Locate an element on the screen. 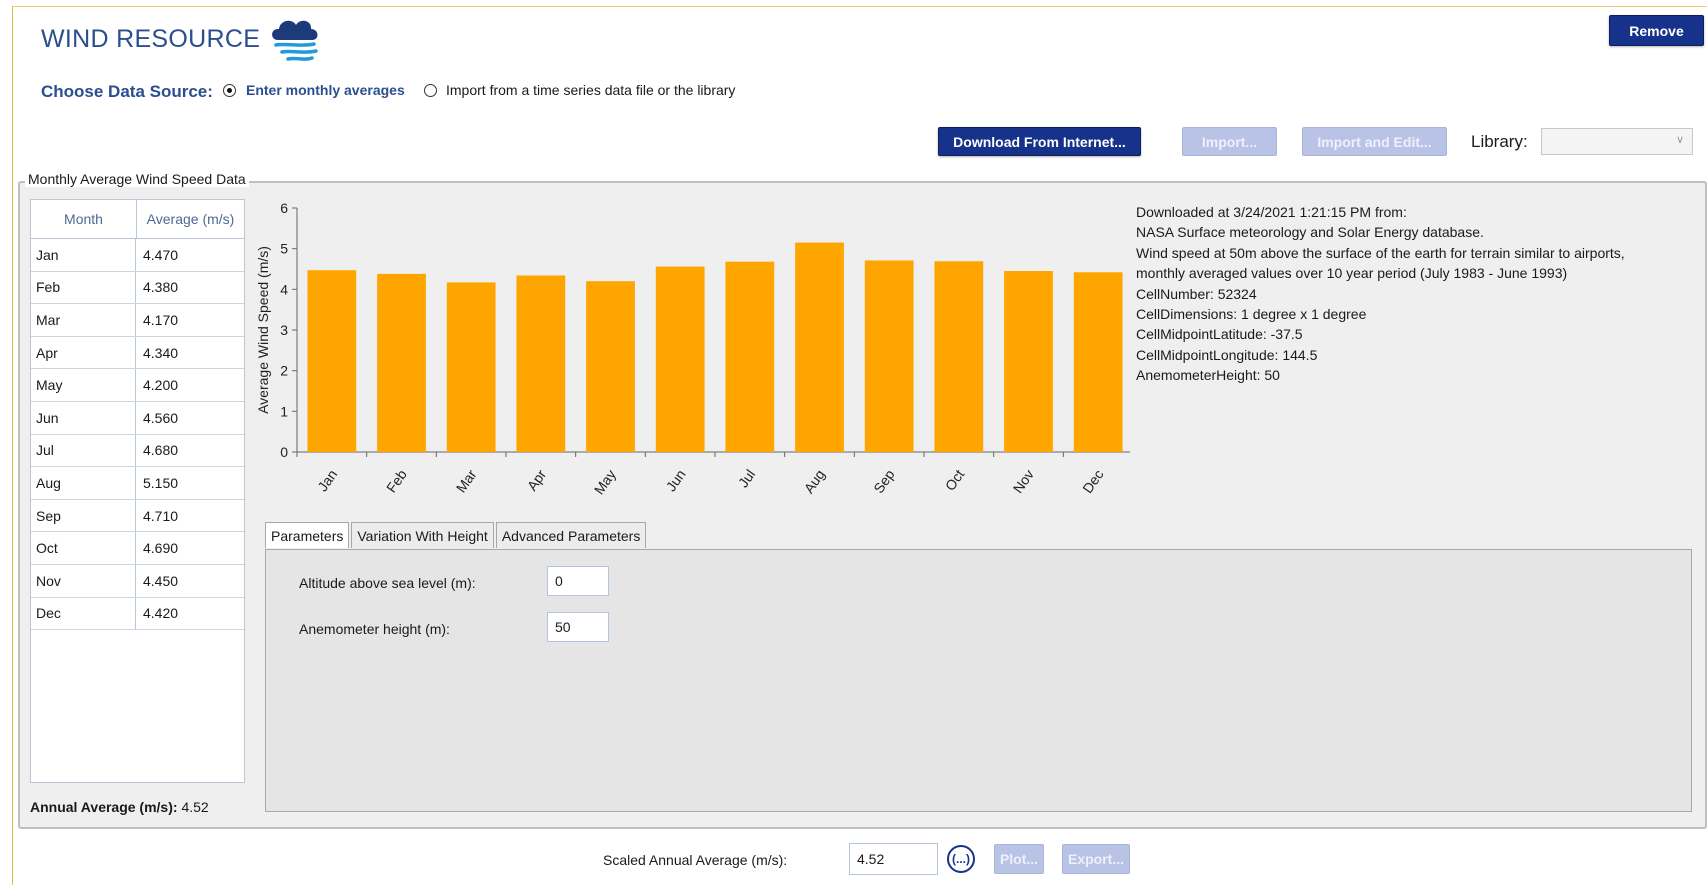  average-cell: 4.450 is located at coordinates (190, 581).